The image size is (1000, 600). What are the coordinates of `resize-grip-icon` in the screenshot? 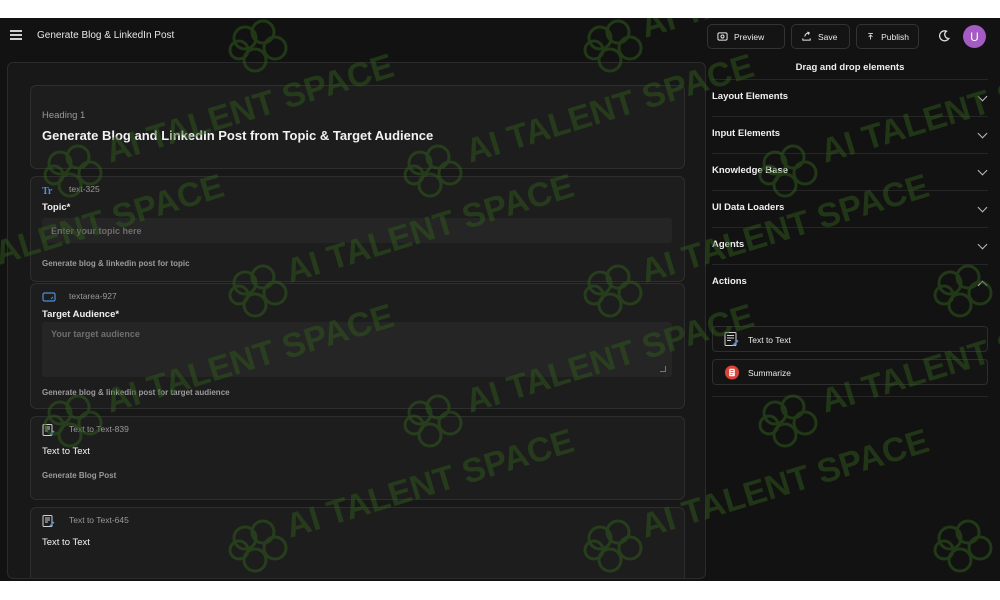 It's located at (663, 369).